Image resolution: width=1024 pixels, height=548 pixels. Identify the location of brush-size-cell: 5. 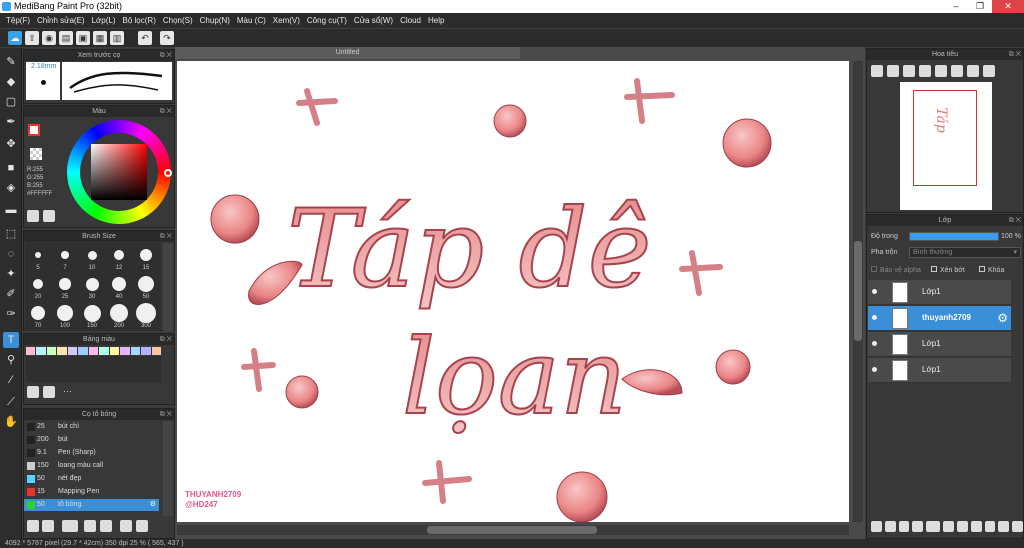
(38, 257).